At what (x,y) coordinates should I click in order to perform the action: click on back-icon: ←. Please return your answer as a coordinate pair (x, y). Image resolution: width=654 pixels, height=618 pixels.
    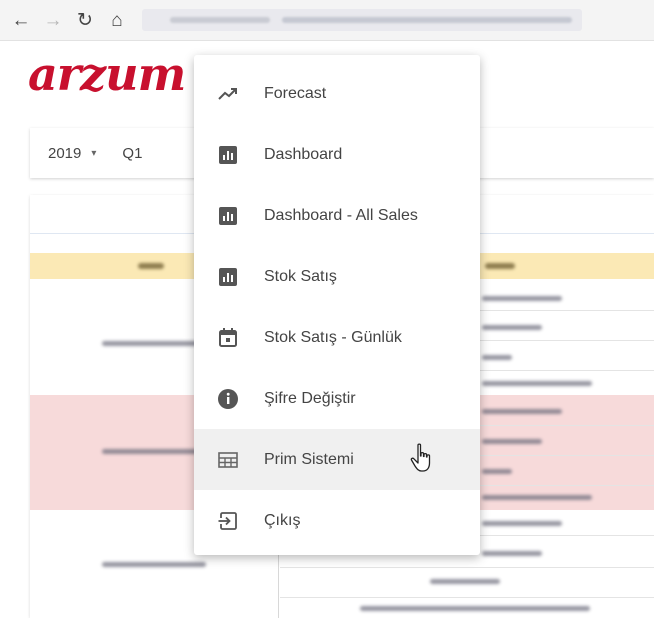
    Looking at the image, I should click on (21, 20).